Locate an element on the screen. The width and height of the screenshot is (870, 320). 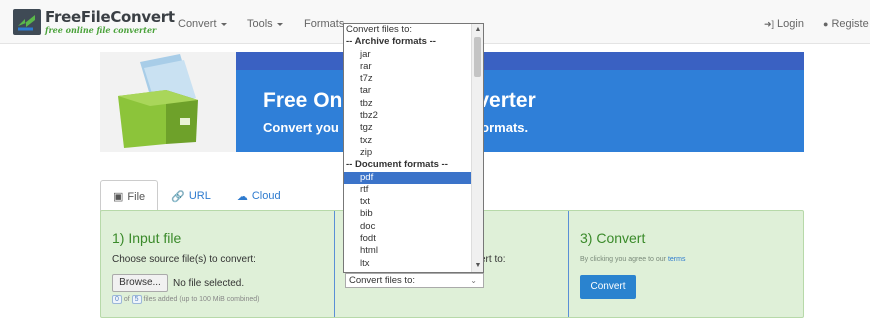
cloud-icon: ☁ is located at coordinates (242, 196).